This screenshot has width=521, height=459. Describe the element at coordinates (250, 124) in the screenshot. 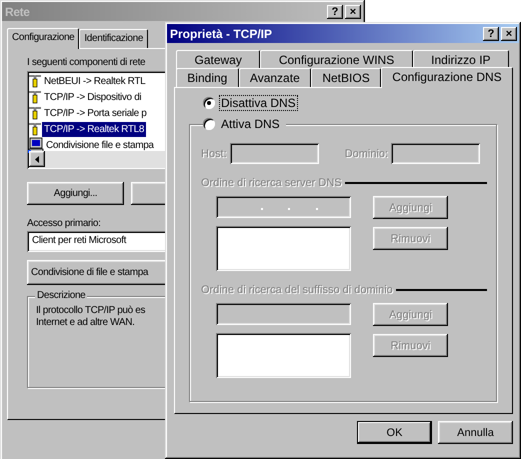

I see `radio-label: Attiva DNS` at that location.